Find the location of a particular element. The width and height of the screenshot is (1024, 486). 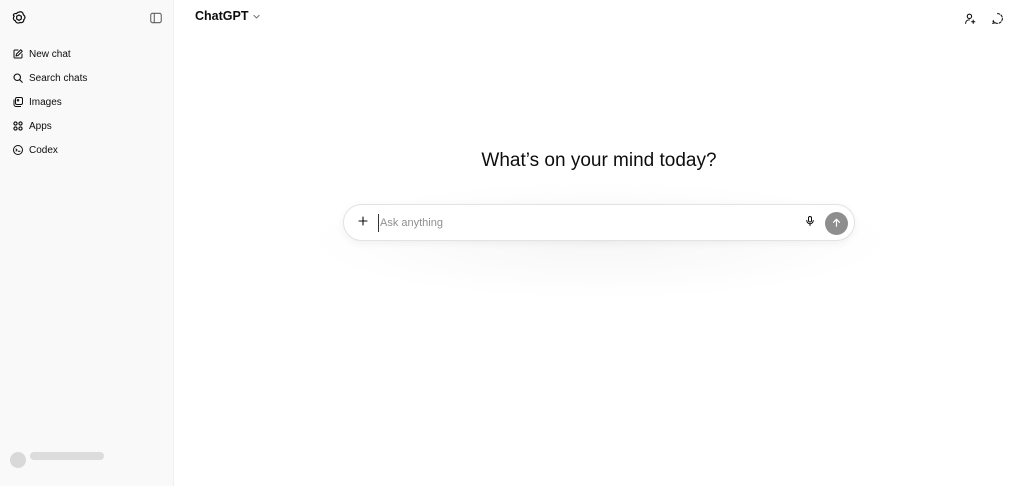

sidebar-item-images: Images is located at coordinates (87, 102).